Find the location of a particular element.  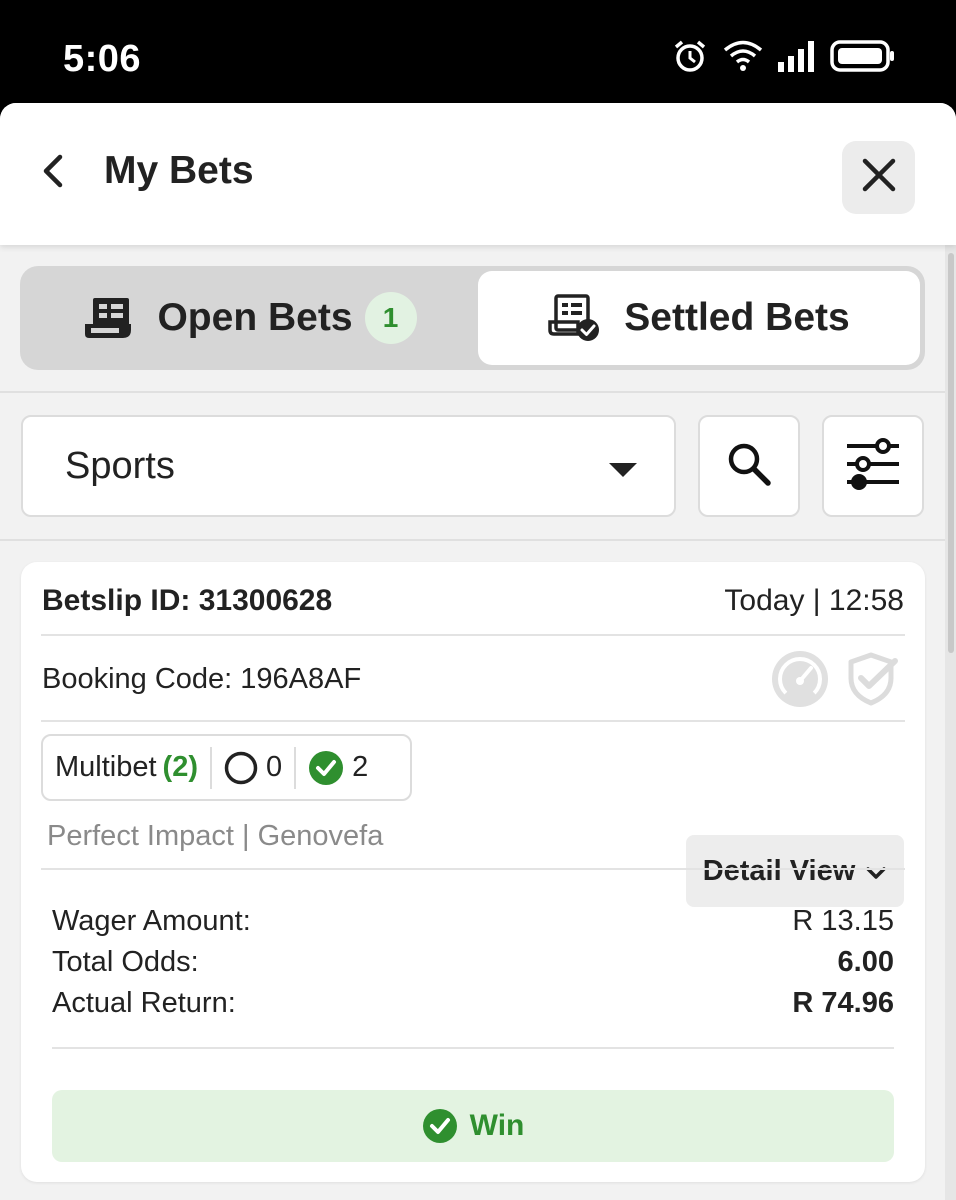

open-legs-count: 0 is located at coordinates (274, 767).